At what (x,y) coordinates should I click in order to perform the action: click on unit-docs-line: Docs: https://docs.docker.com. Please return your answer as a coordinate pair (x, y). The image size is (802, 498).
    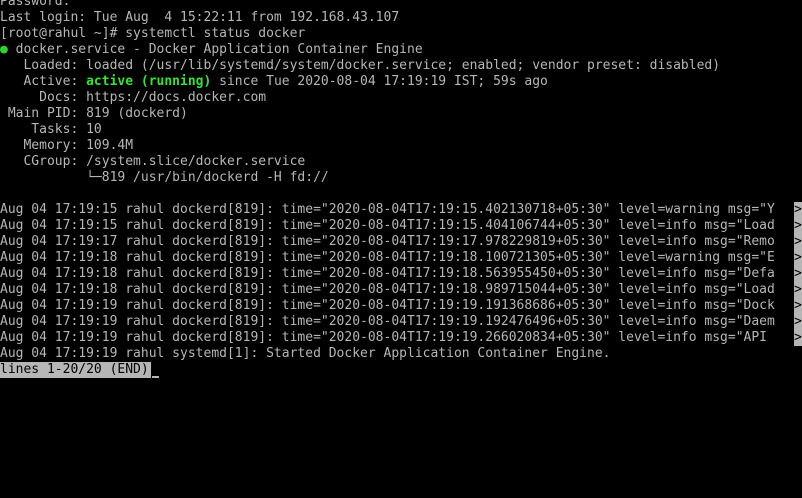
    Looking at the image, I should click on (133, 97).